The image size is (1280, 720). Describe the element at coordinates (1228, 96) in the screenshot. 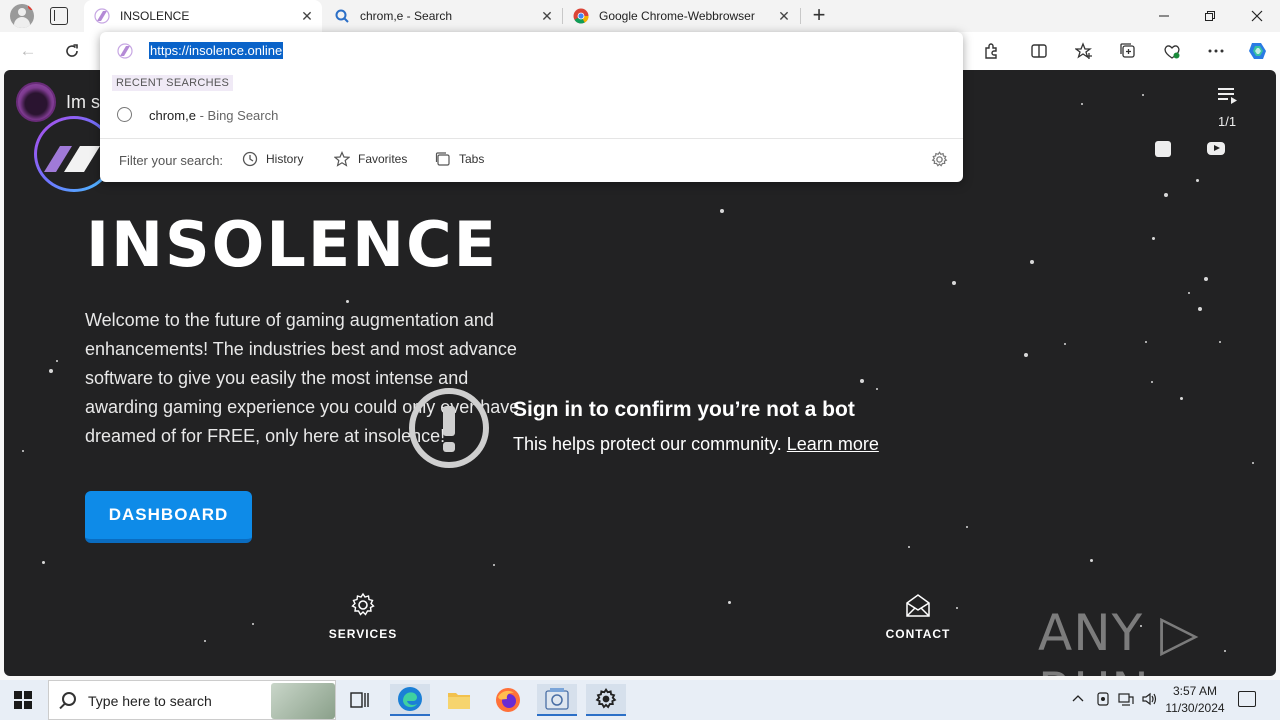

I see `playlist-icon` at that location.